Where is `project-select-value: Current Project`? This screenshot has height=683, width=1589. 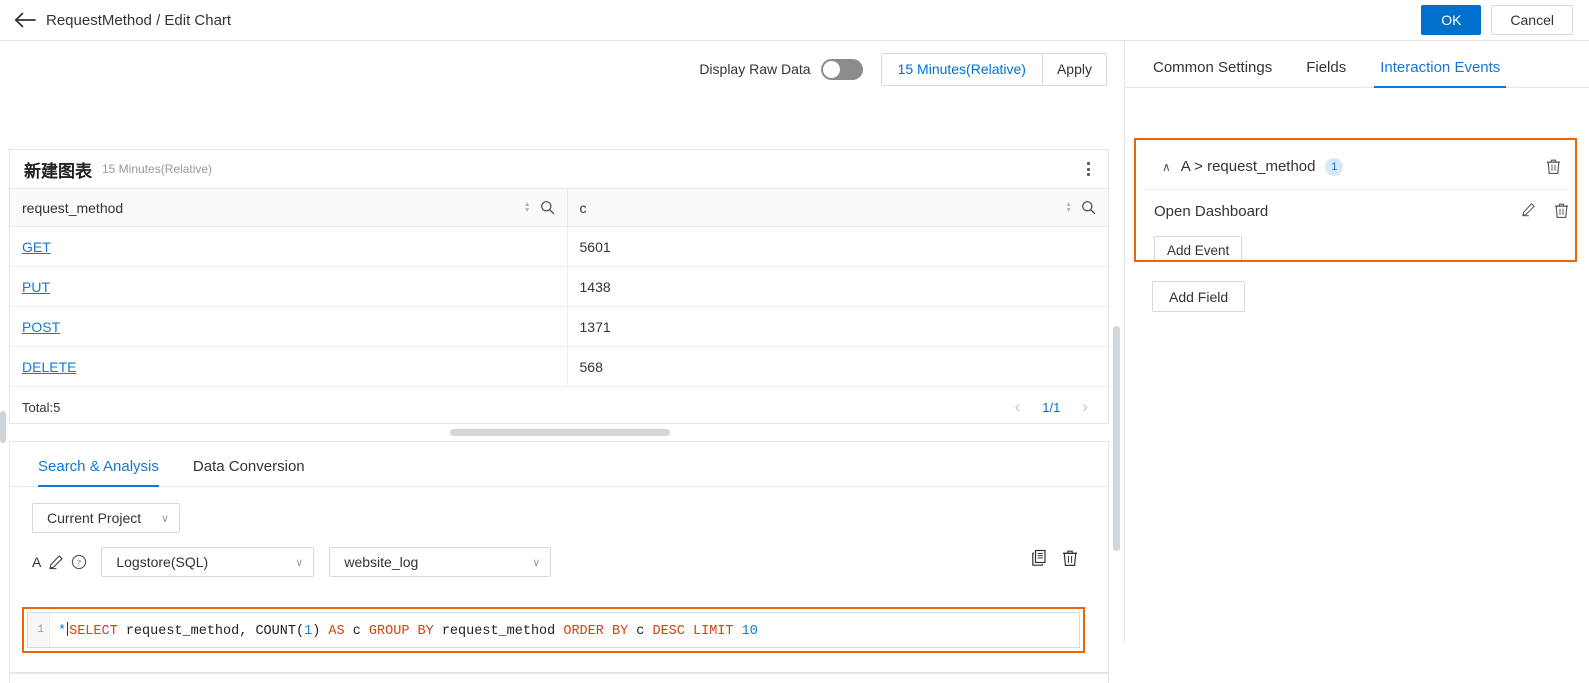 project-select-value: Current Project is located at coordinates (94, 518).